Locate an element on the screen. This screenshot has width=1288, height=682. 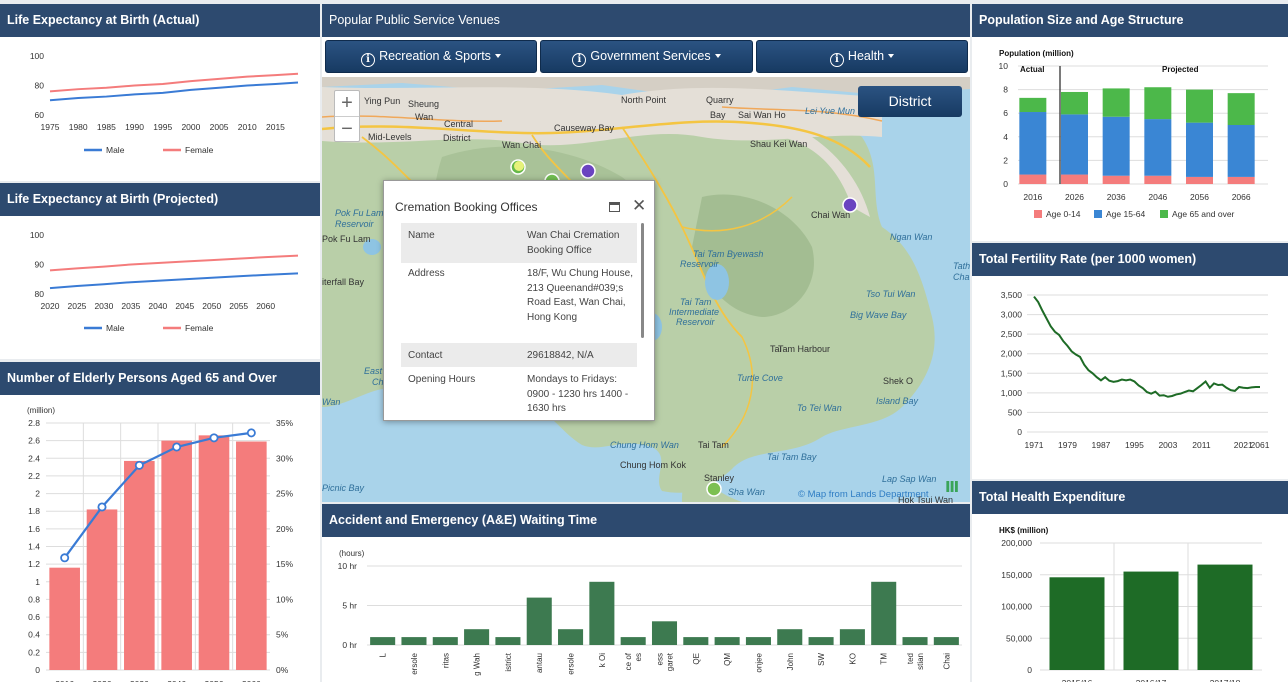
x-tick-label: ritas is located at coordinates (445, 660).